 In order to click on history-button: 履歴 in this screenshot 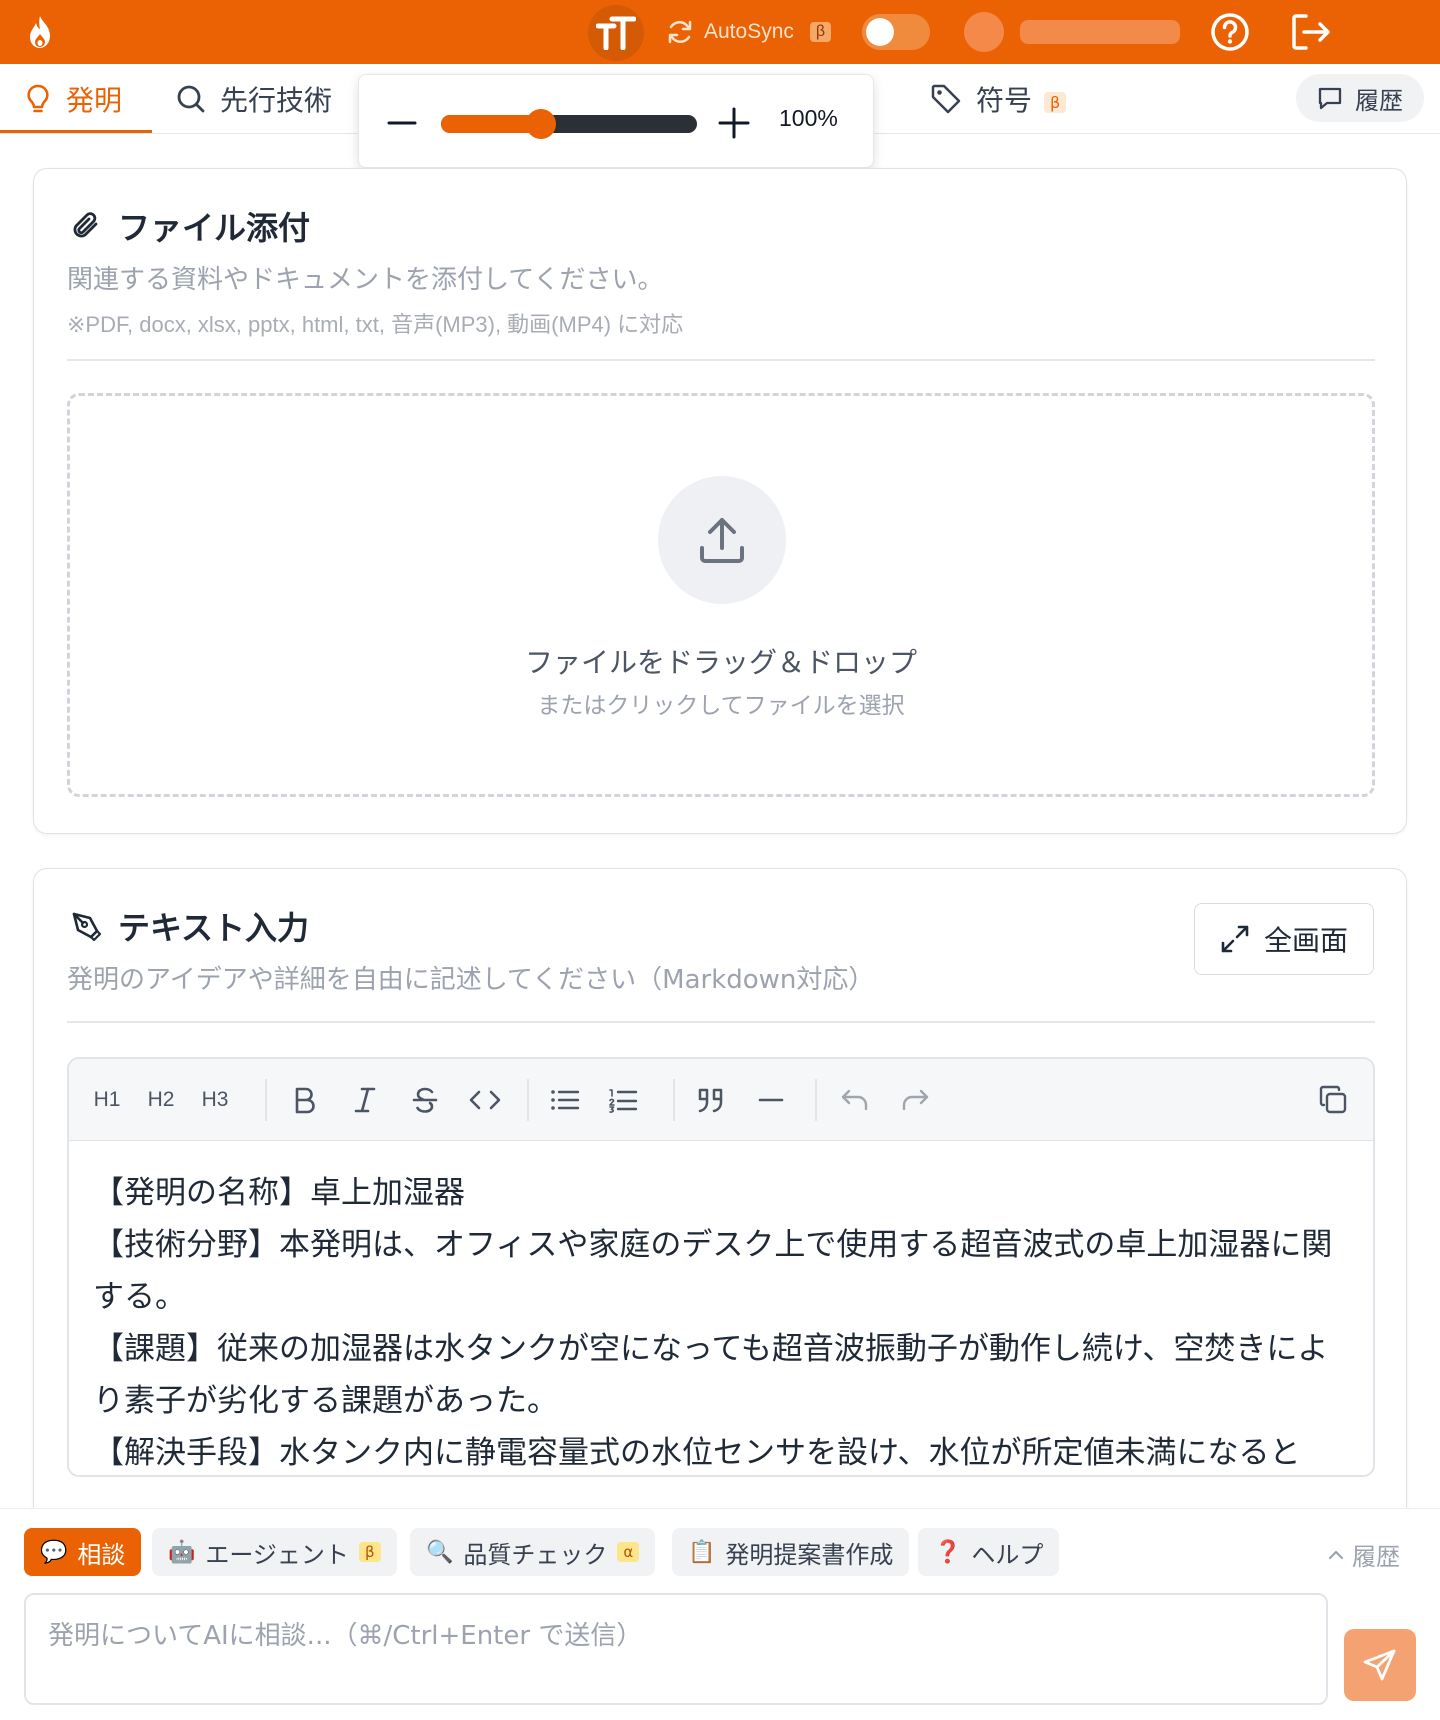, I will do `click(1360, 98)`.